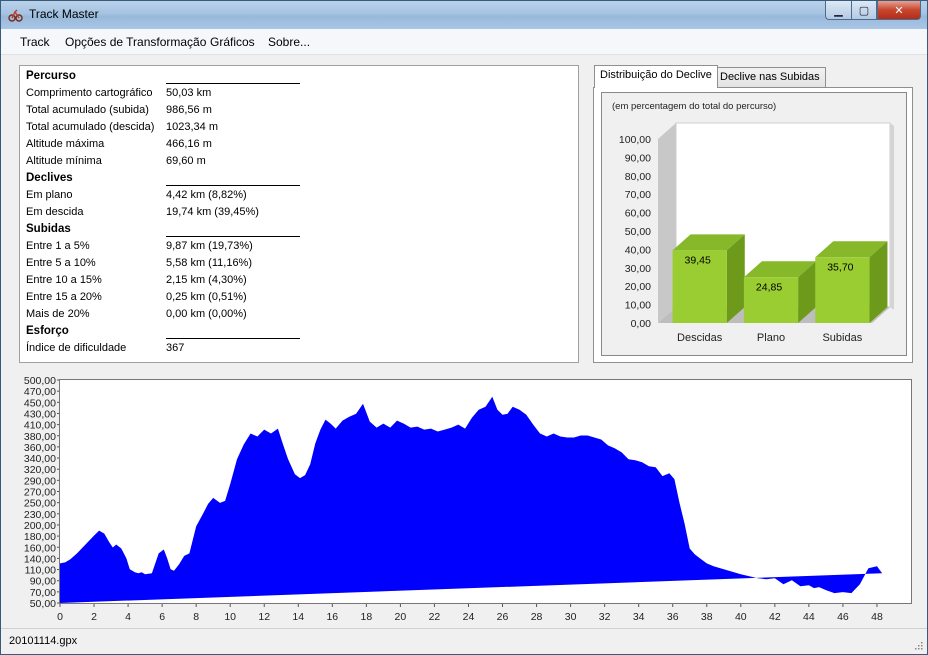 The image size is (928, 655). I want to click on x-tick-label: 44, so click(809, 617).